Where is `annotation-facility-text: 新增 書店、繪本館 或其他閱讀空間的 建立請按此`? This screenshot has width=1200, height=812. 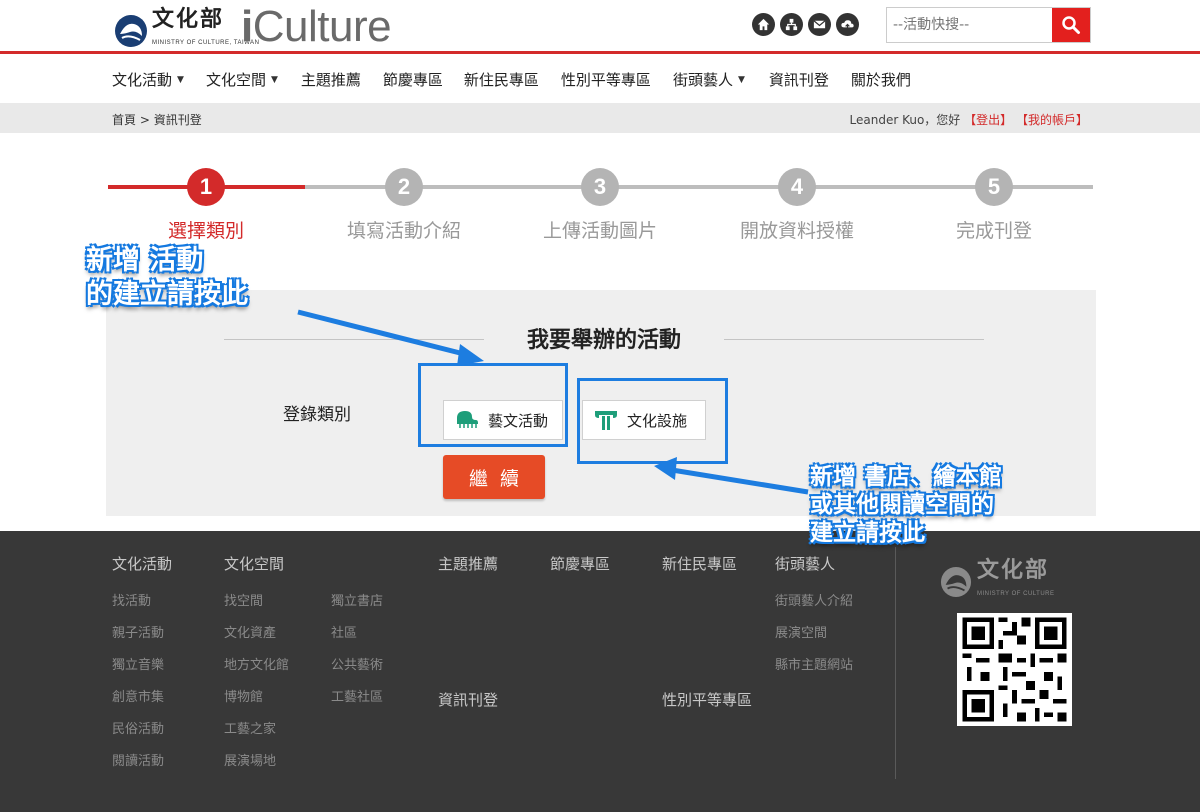 annotation-facility-text: 新增 書店、繪本館 或其他閱讀空間的 建立請按此 is located at coordinates (906, 505).